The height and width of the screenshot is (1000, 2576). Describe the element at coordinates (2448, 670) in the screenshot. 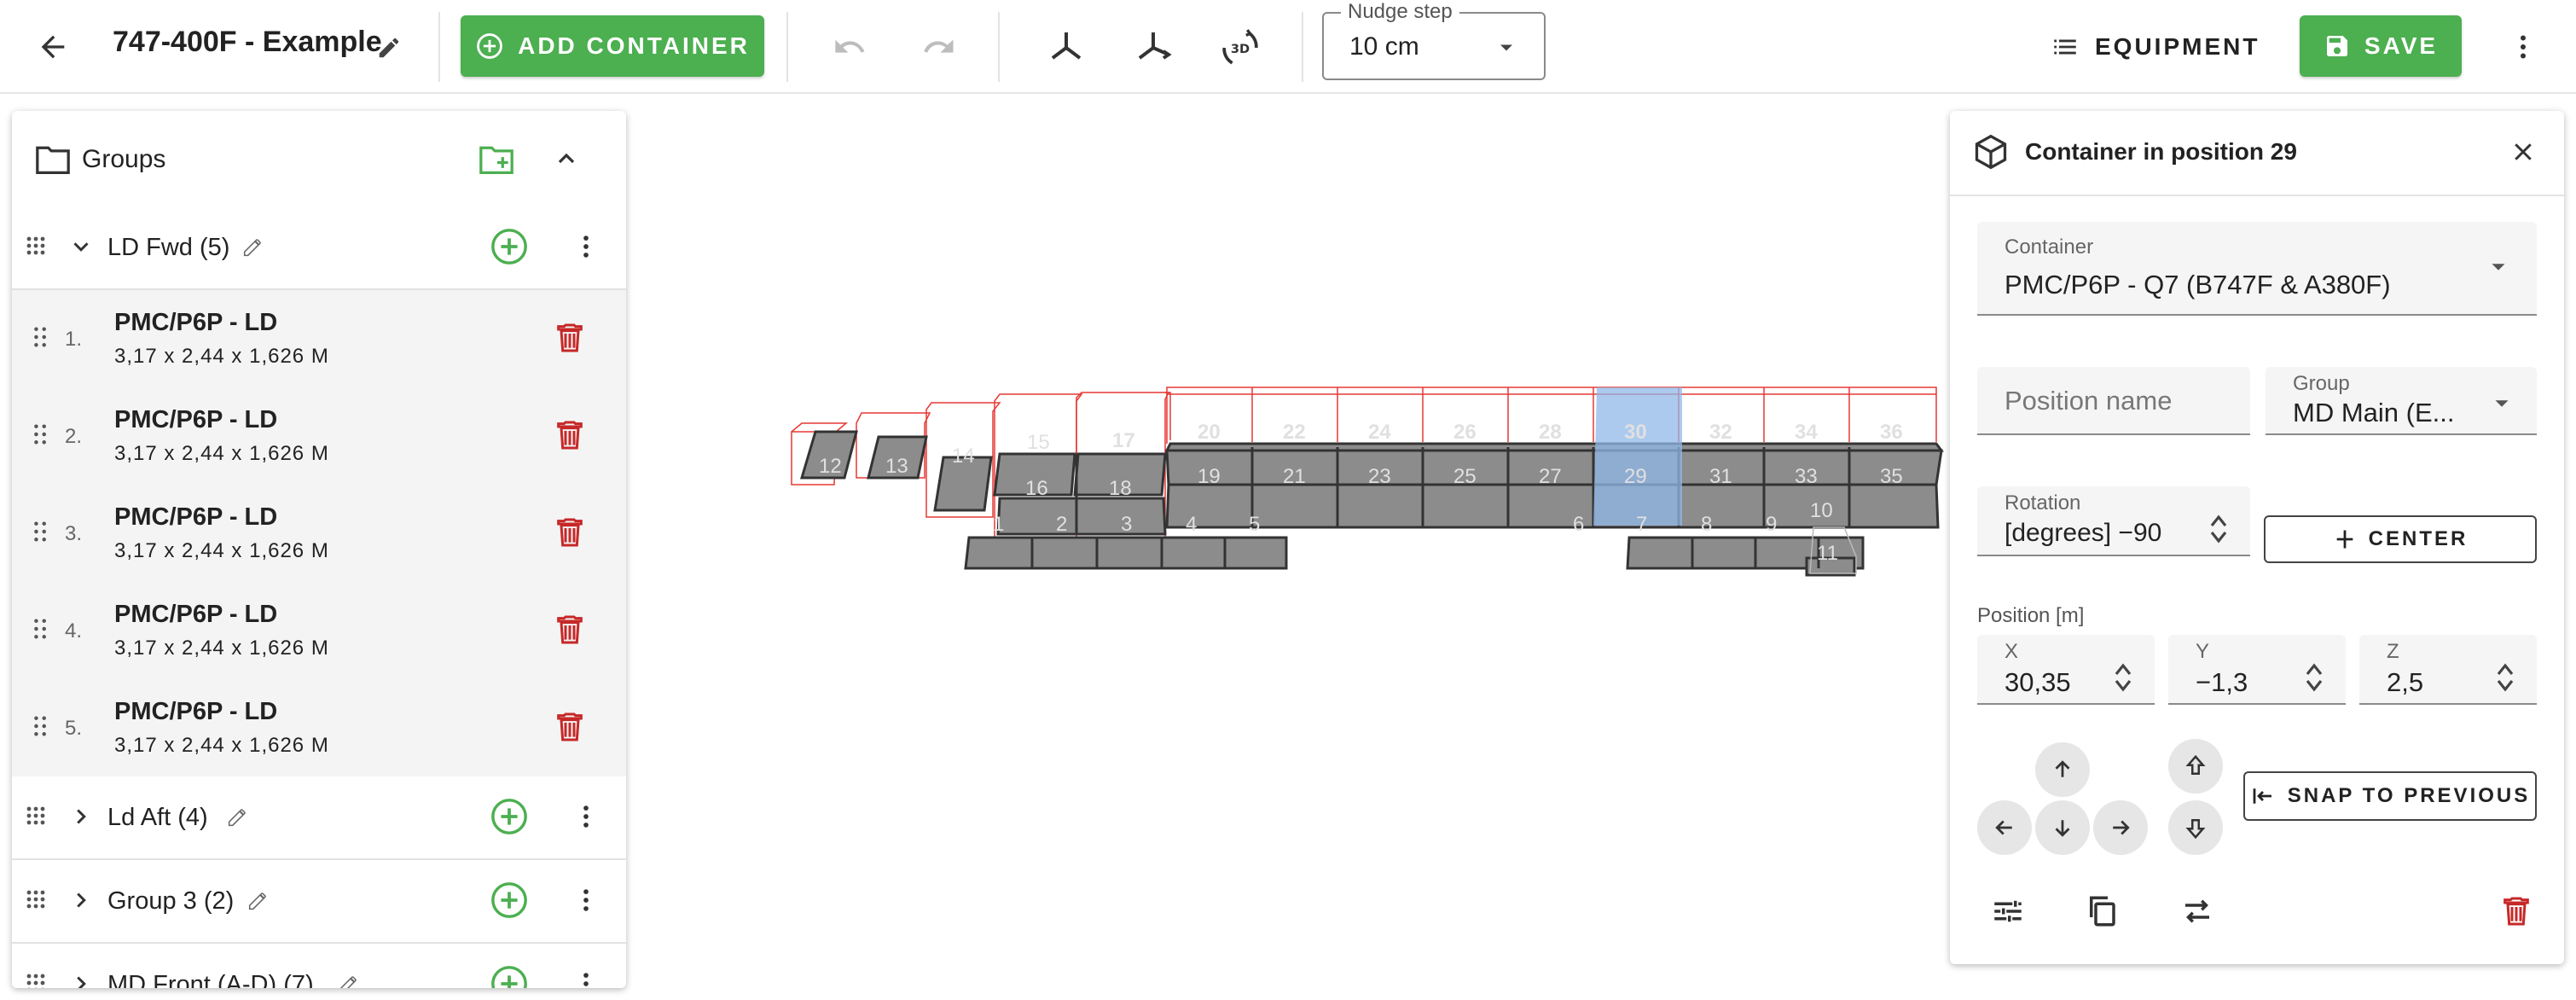

I see `position-z-input: Z 2,5` at that location.